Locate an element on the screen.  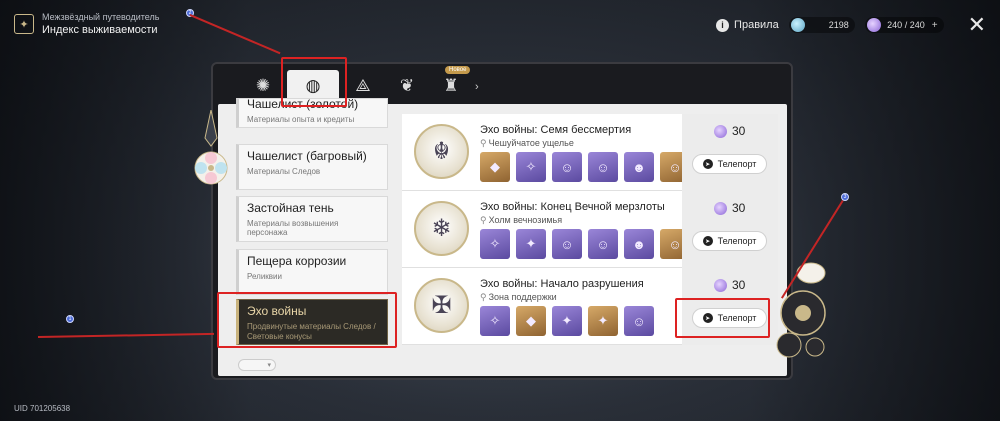
plus-icon: + is located at coordinates (935, 25).